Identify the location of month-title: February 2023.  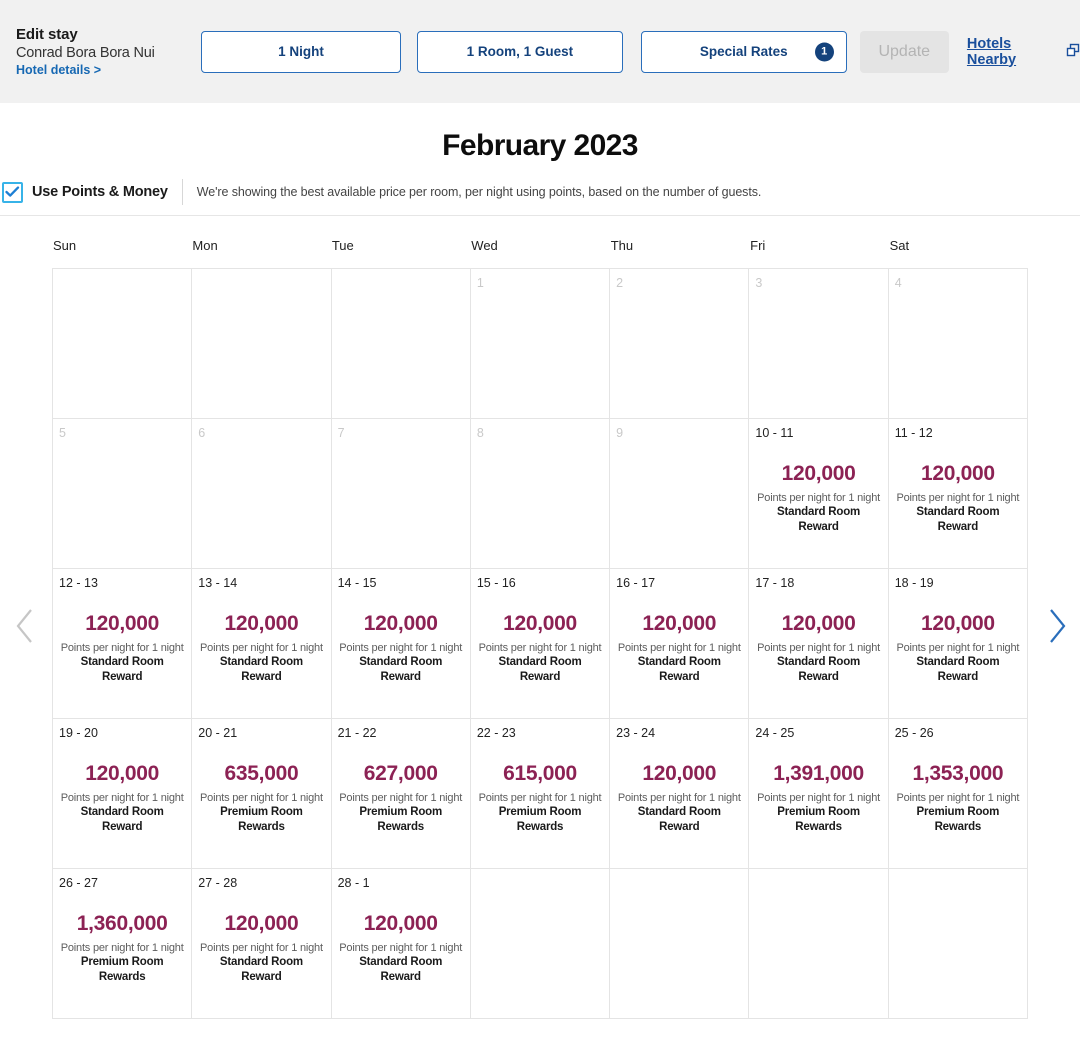
(540, 145).